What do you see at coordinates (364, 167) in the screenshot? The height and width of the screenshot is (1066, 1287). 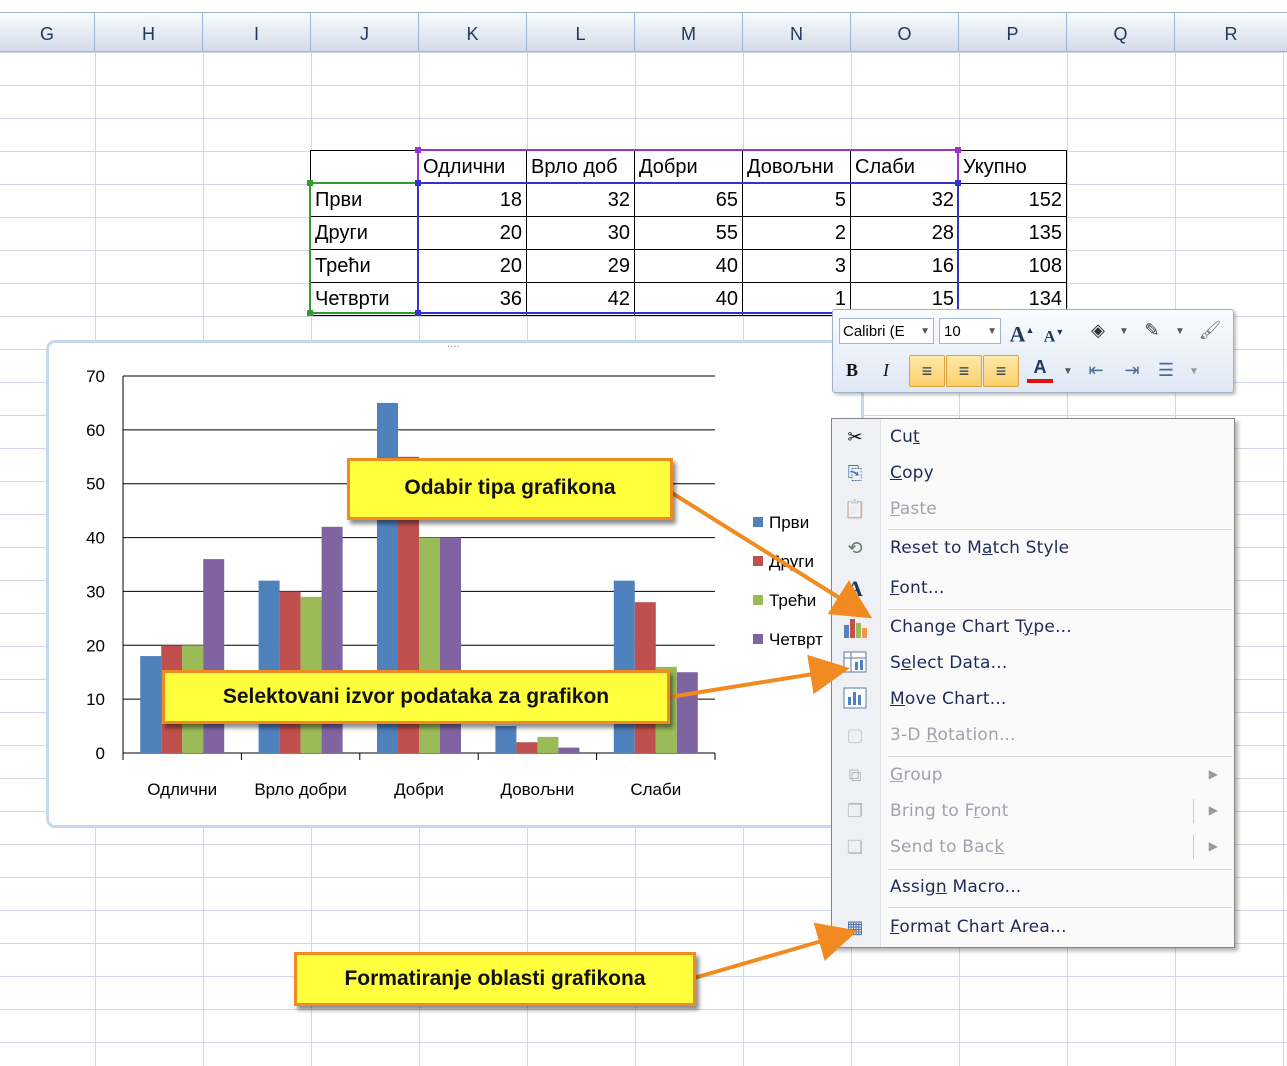 I see `table-cell` at bounding box center [364, 167].